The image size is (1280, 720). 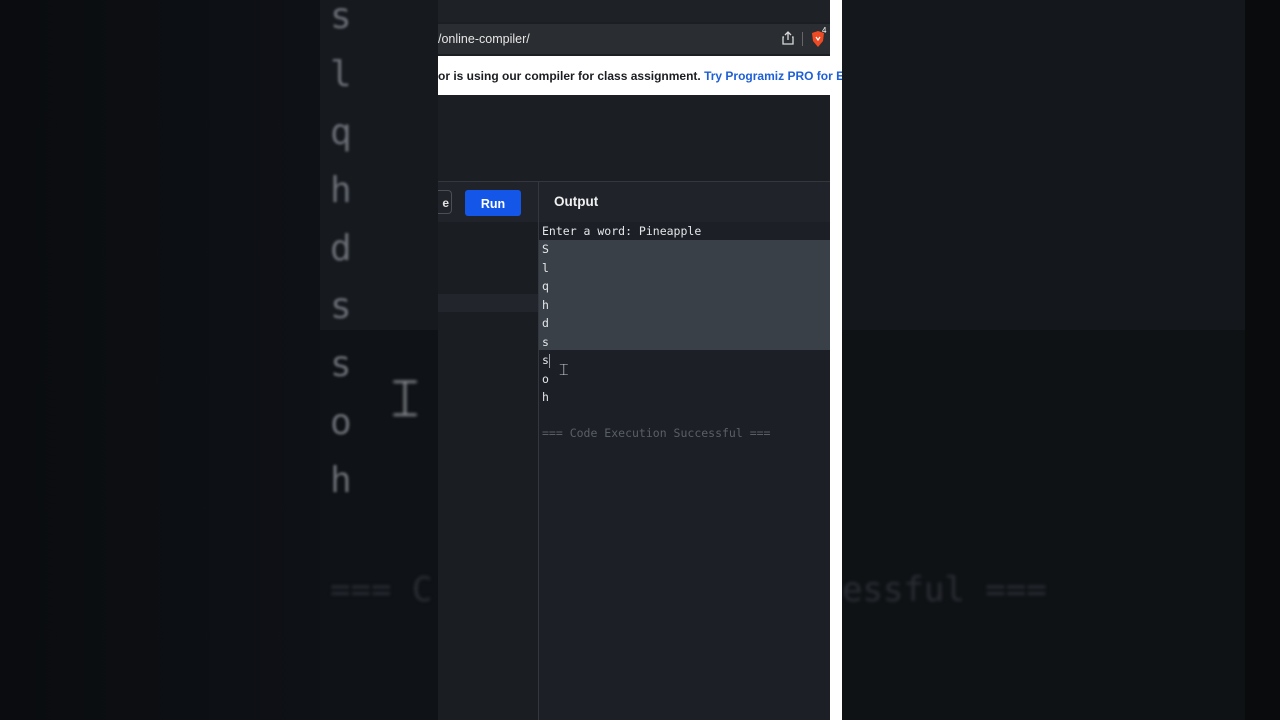 What do you see at coordinates (824, 30) in the screenshot?
I see `extension-badge: 4` at bounding box center [824, 30].